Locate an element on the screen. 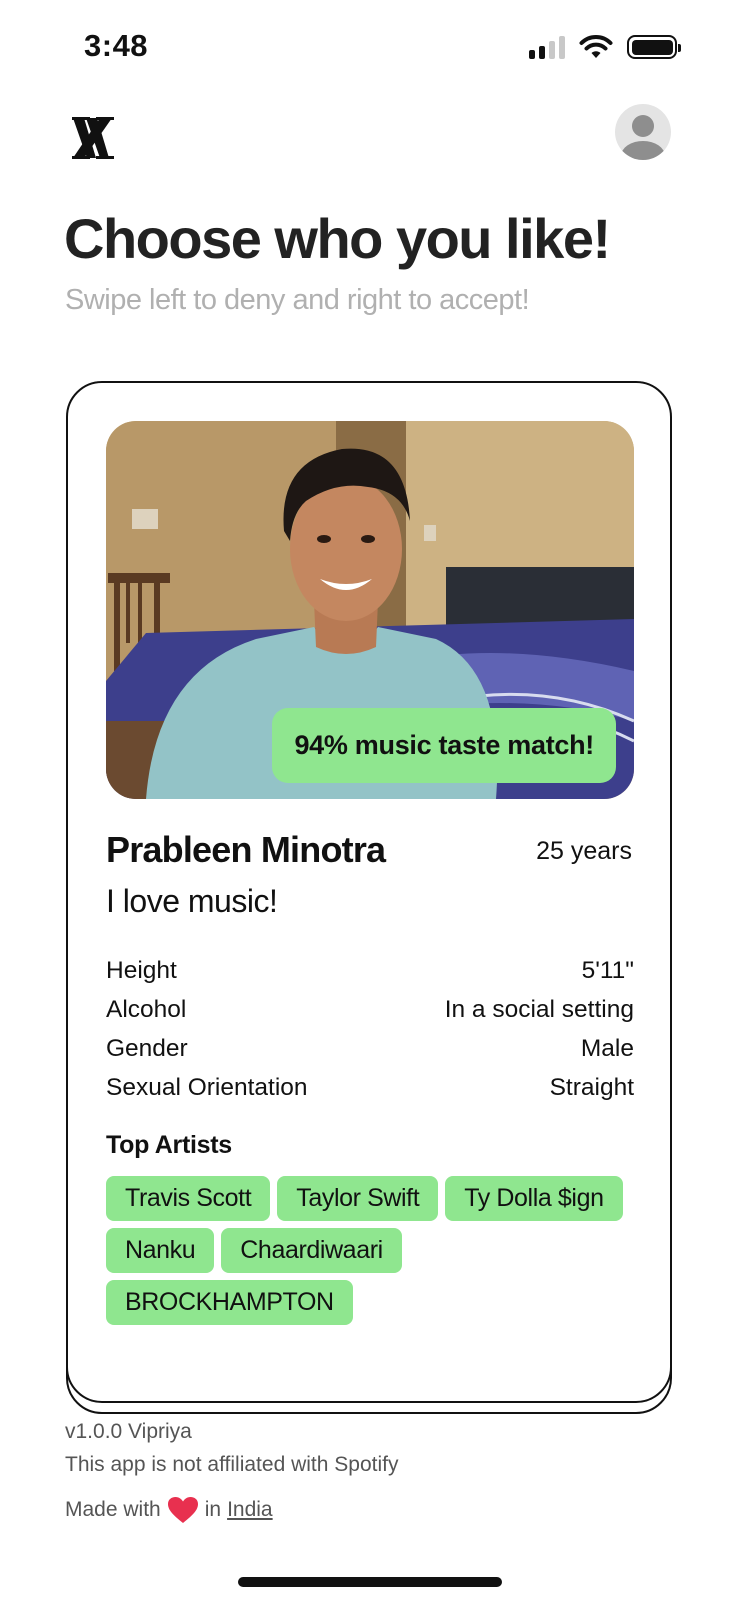  detail-label: Height is located at coordinates (141, 970).